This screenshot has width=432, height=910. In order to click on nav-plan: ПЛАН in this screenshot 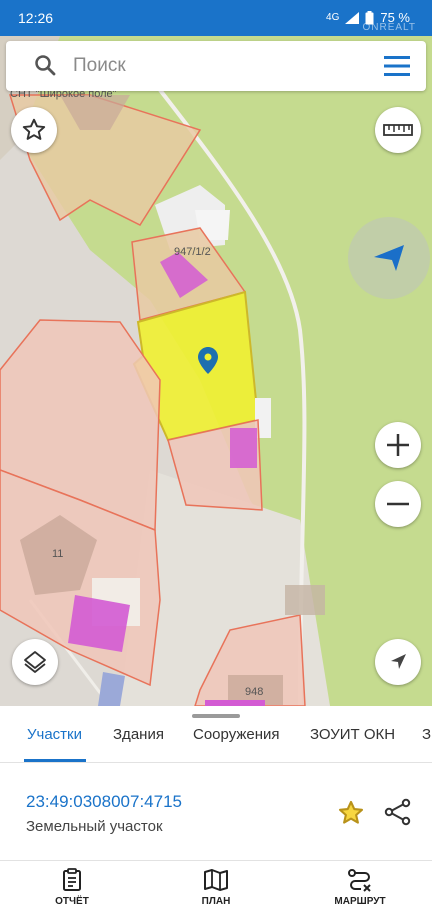, I will do `click(216, 886)`.